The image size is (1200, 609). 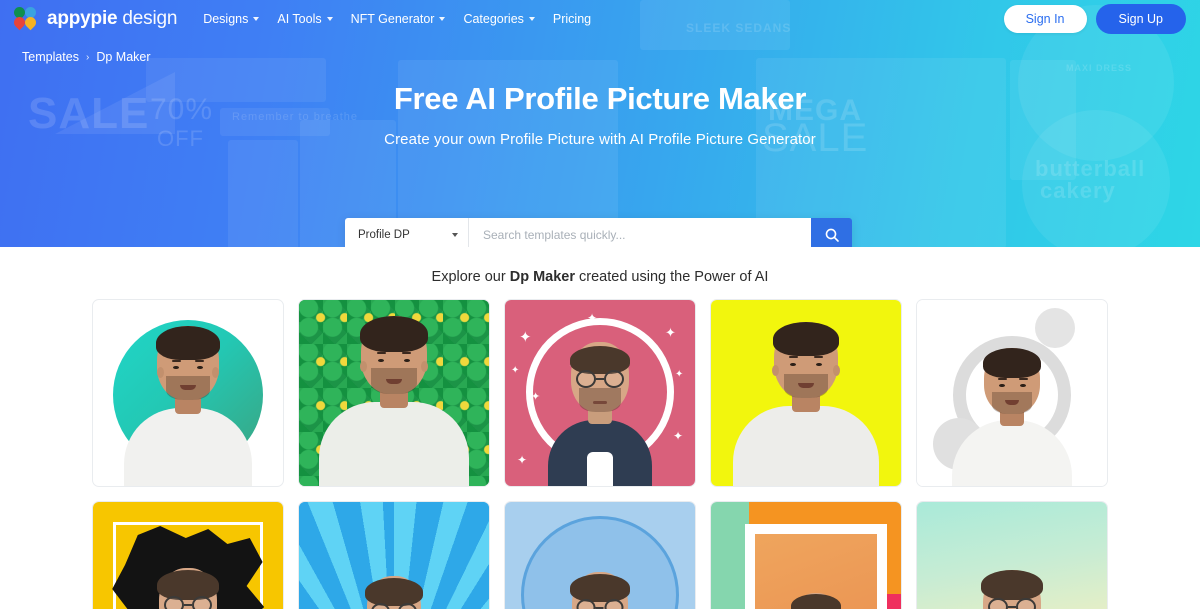 I want to click on brand-bold-text: appypie, so click(x=82, y=18).